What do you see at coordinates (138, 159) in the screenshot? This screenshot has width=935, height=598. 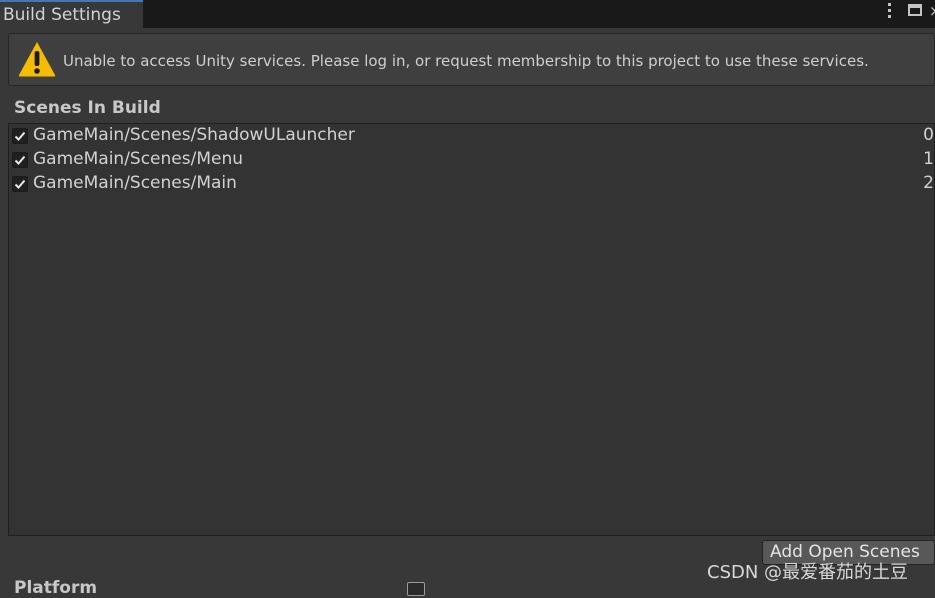 I see `scene-path: GameMain/Scenes/Menu` at bounding box center [138, 159].